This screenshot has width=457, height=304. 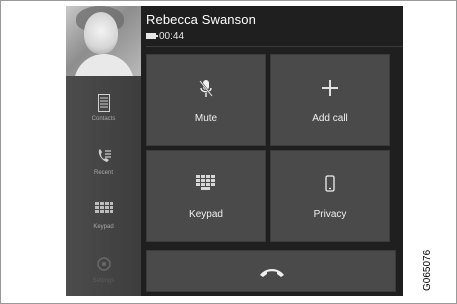 I want to click on sidebar-item-settings: Settings, so click(x=103, y=276).